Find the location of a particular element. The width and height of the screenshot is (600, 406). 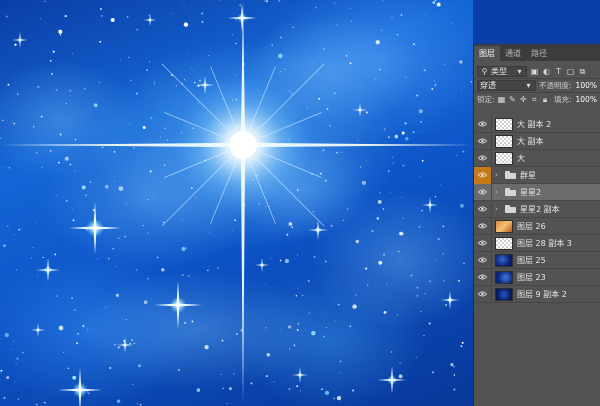

layer-row: 大 is located at coordinates (537, 158).